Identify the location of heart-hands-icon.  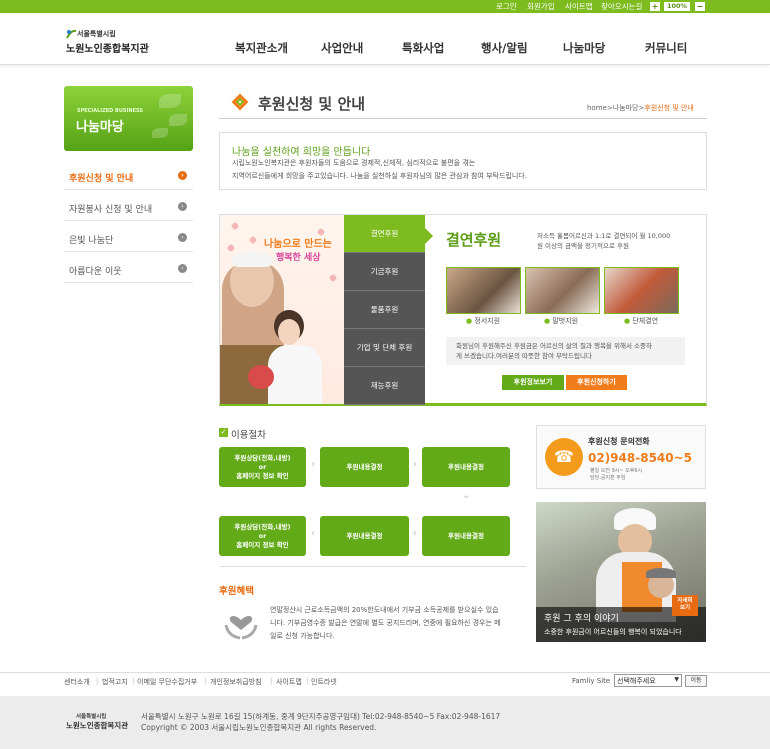
(241, 627).